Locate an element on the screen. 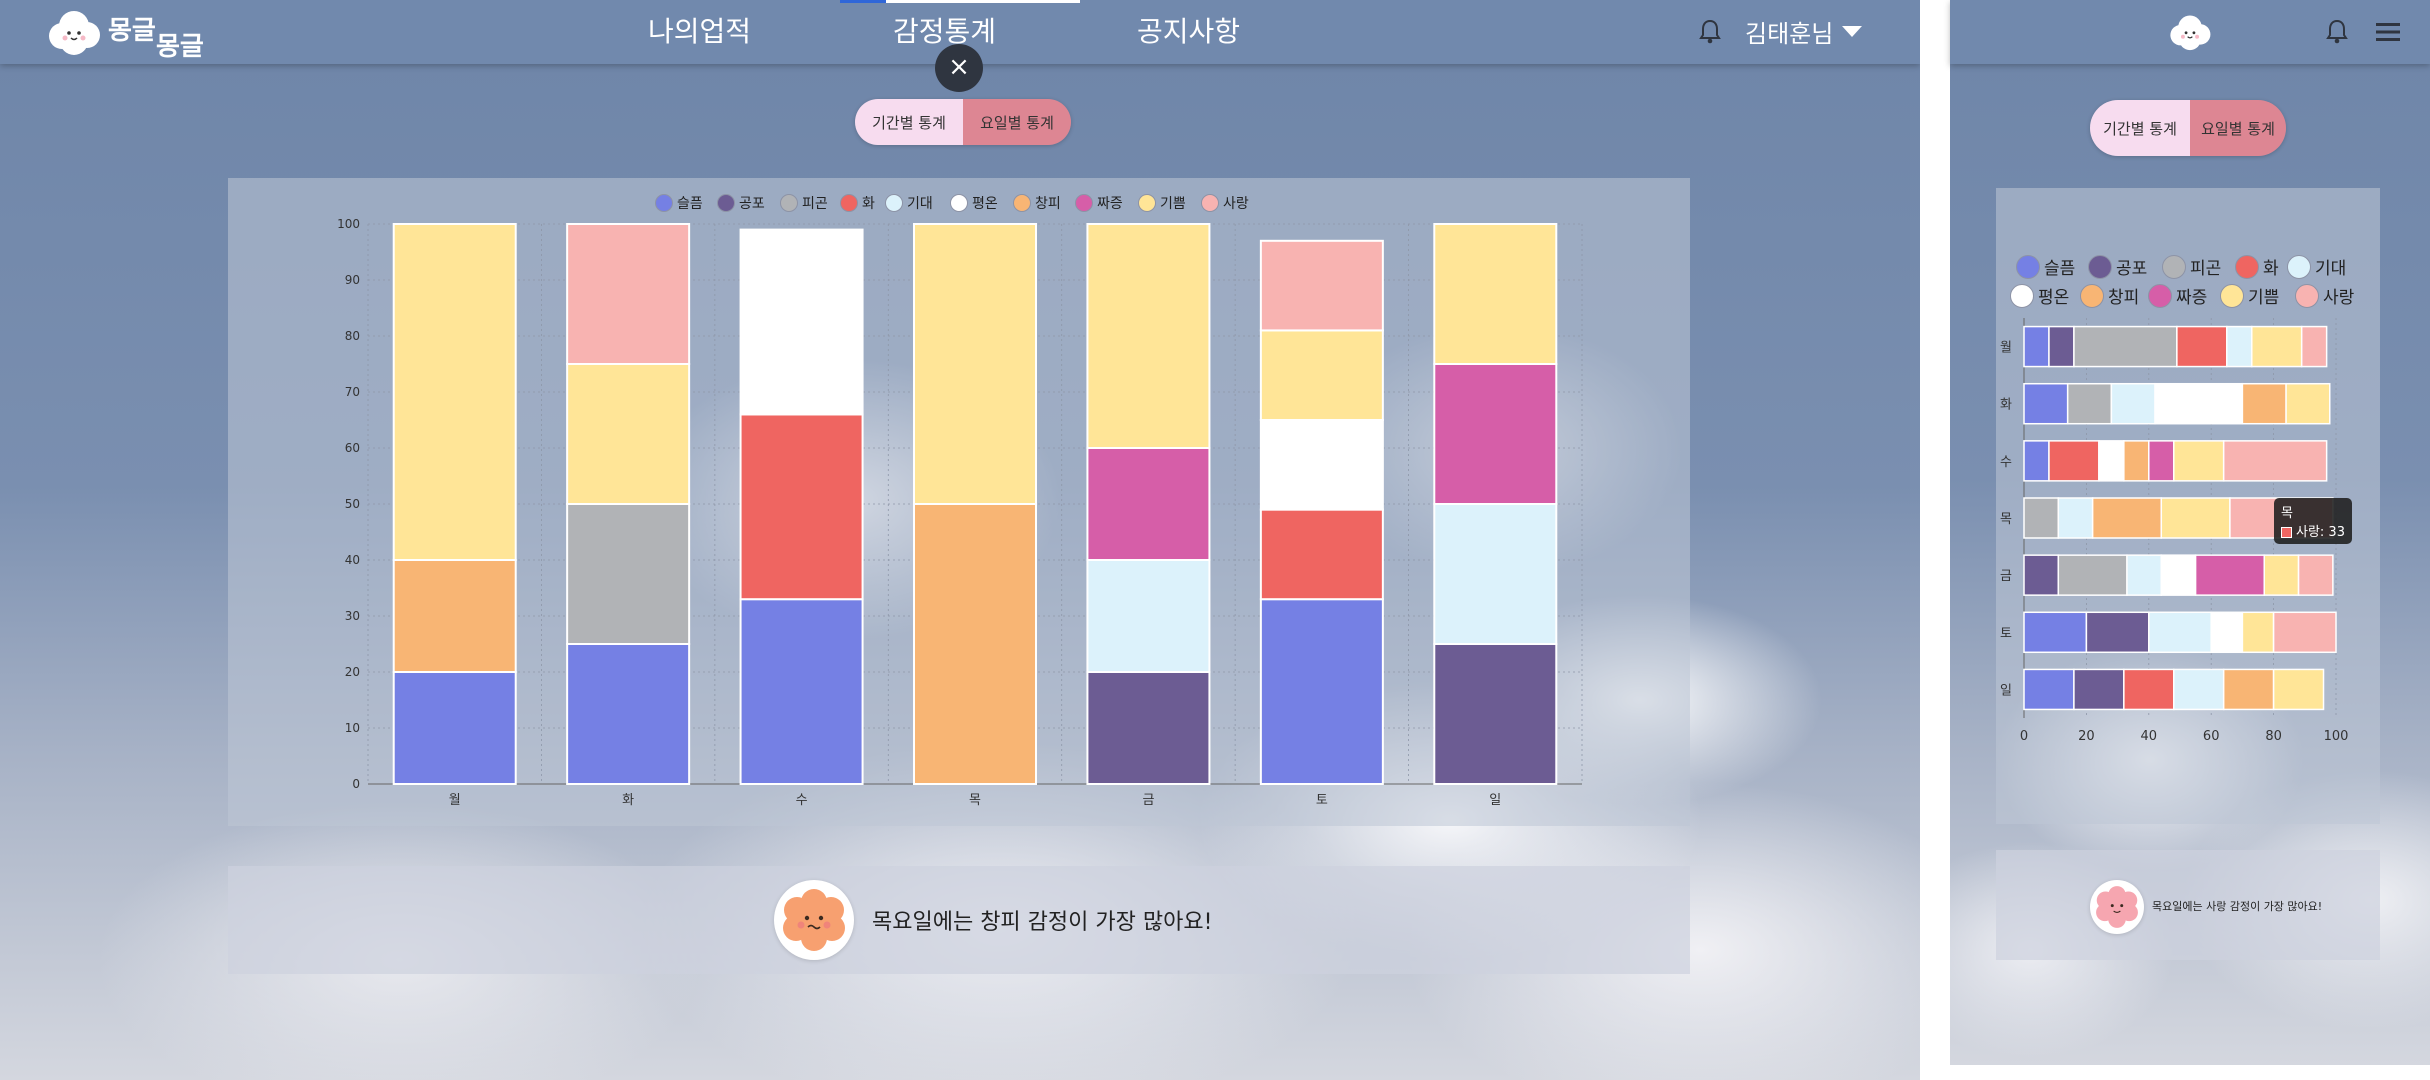  hamburger-menu-icon is located at coordinates (2388, 32).